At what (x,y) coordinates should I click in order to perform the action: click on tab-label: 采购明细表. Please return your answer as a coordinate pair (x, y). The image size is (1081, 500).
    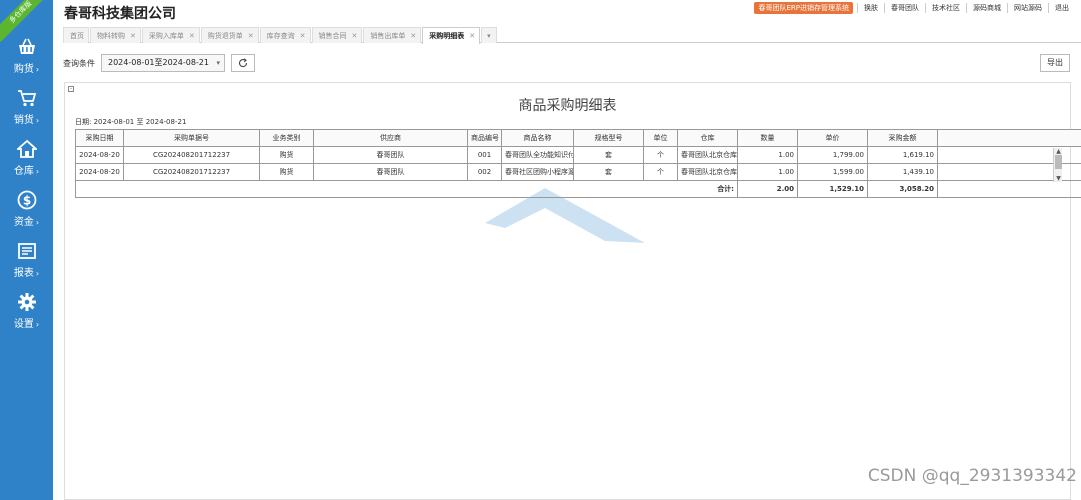
    Looking at the image, I should click on (447, 36).